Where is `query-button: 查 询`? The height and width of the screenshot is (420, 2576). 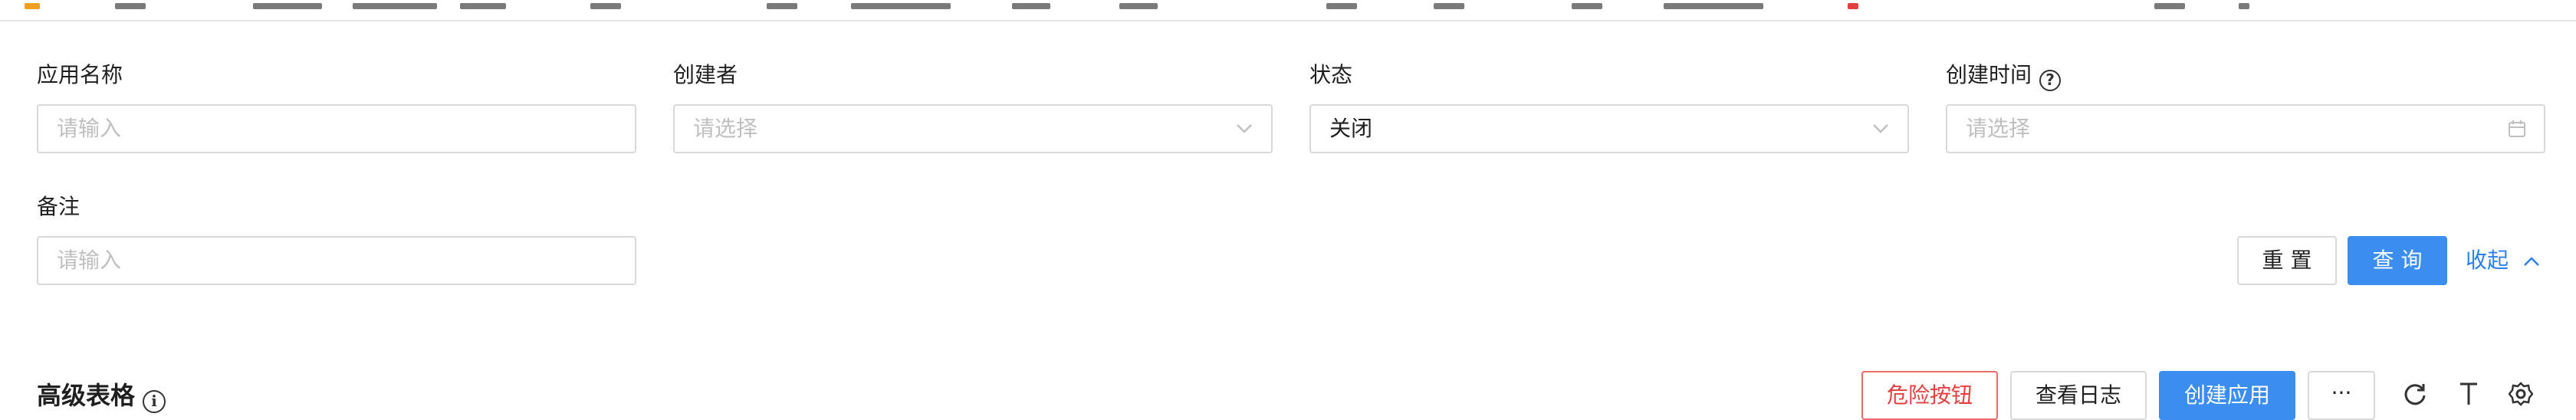 query-button: 查 询 is located at coordinates (2398, 260).